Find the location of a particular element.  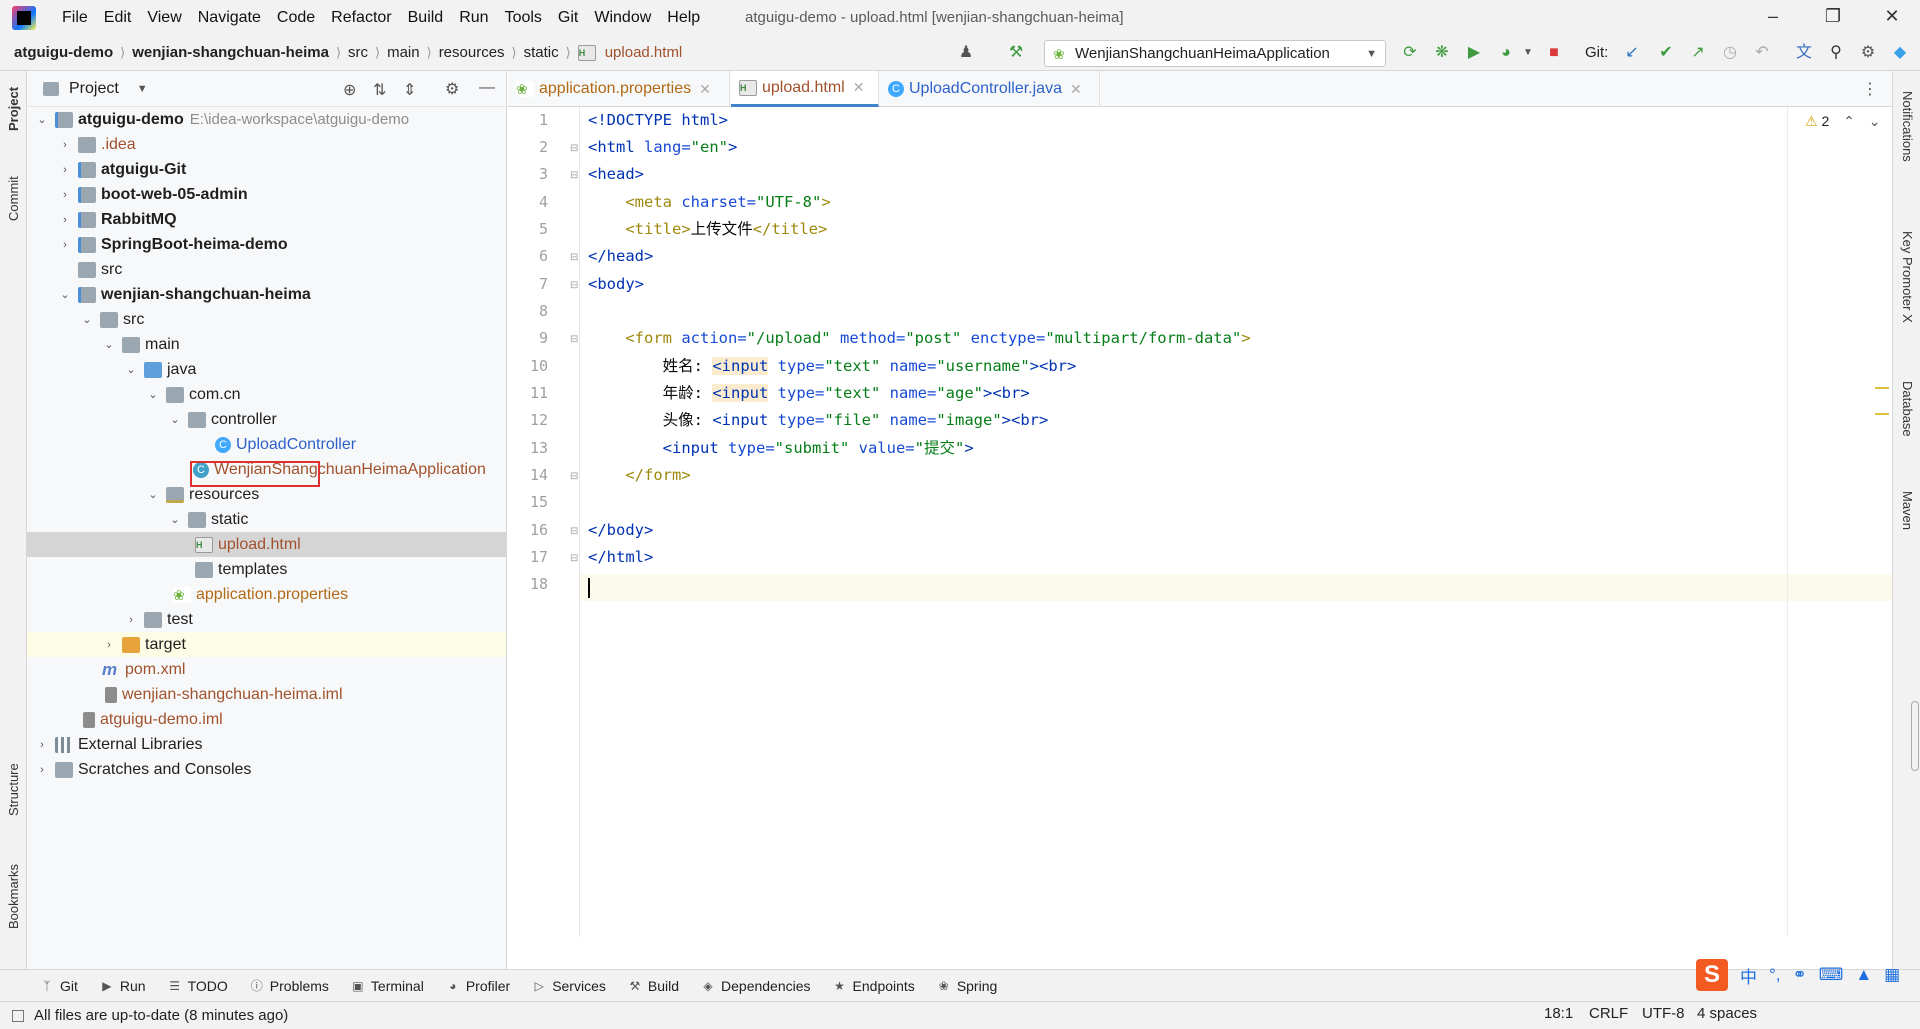

menu-code: Code is located at coordinates (296, 18).